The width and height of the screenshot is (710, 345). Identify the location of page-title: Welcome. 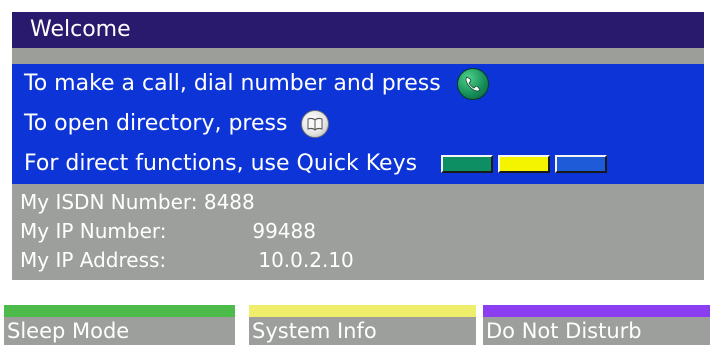
(80, 29).